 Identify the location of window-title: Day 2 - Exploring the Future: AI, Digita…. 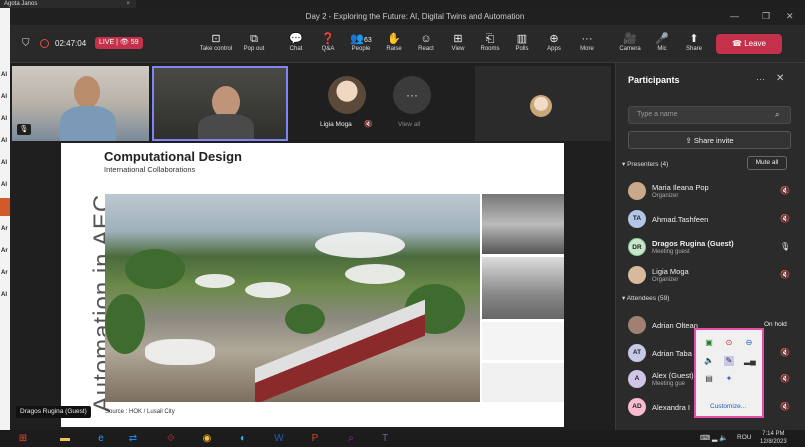
(415, 16).